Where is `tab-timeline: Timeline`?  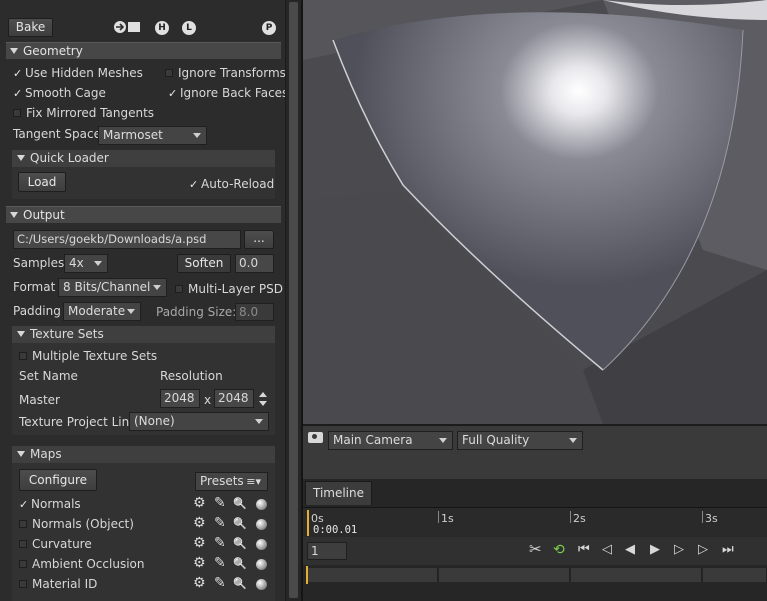
tab-timeline: Timeline is located at coordinates (338, 493).